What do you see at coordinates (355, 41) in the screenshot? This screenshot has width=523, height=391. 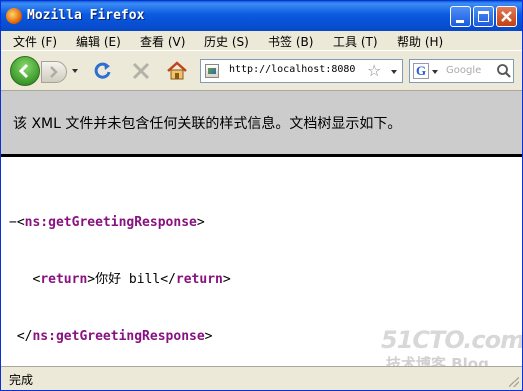 I see `menu-tools: 工具 (T)` at bounding box center [355, 41].